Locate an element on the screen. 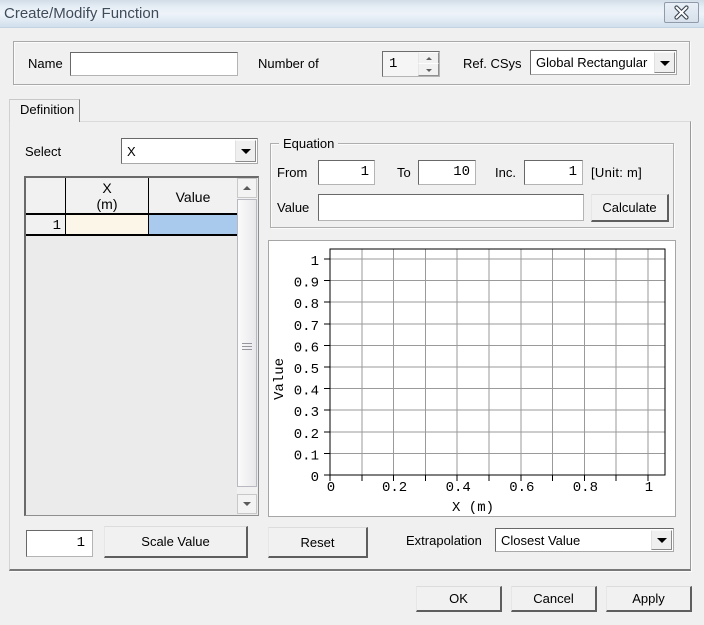 The width and height of the screenshot is (704, 625). svg-text: 0.7 is located at coordinates (306, 327).